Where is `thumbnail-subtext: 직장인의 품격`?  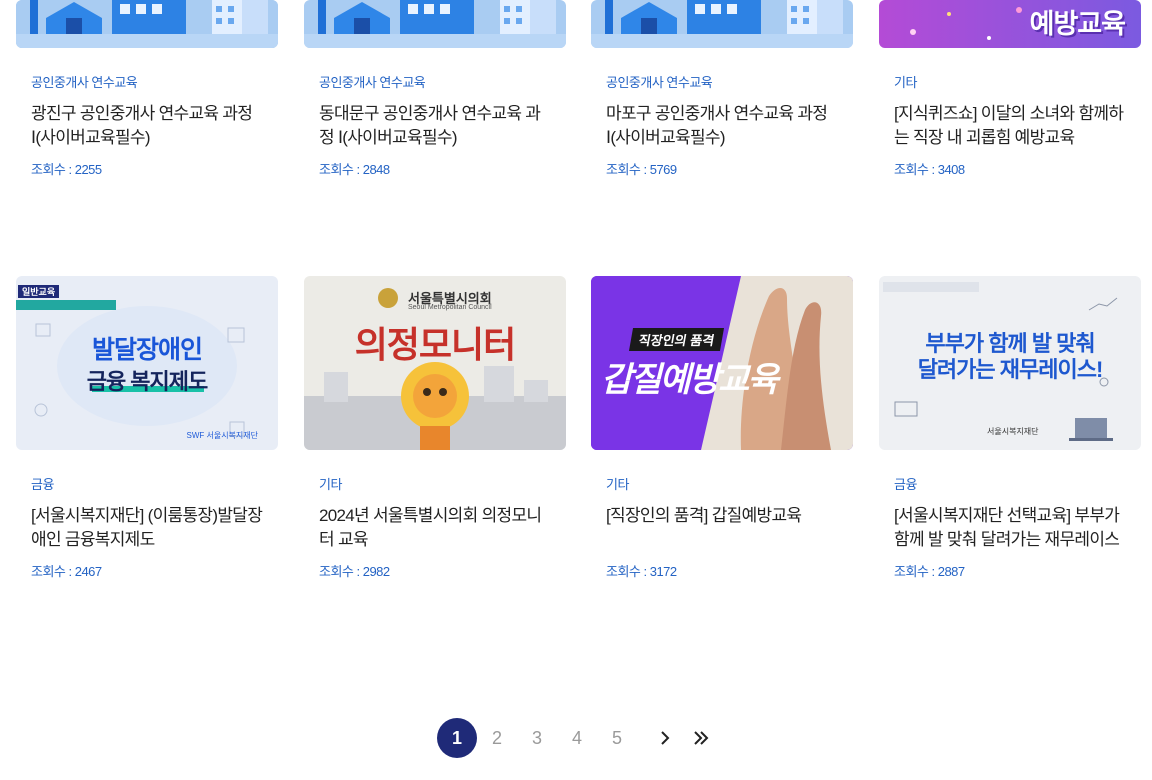 thumbnail-subtext: 직장인의 품격 is located at coordinates (676, 339).